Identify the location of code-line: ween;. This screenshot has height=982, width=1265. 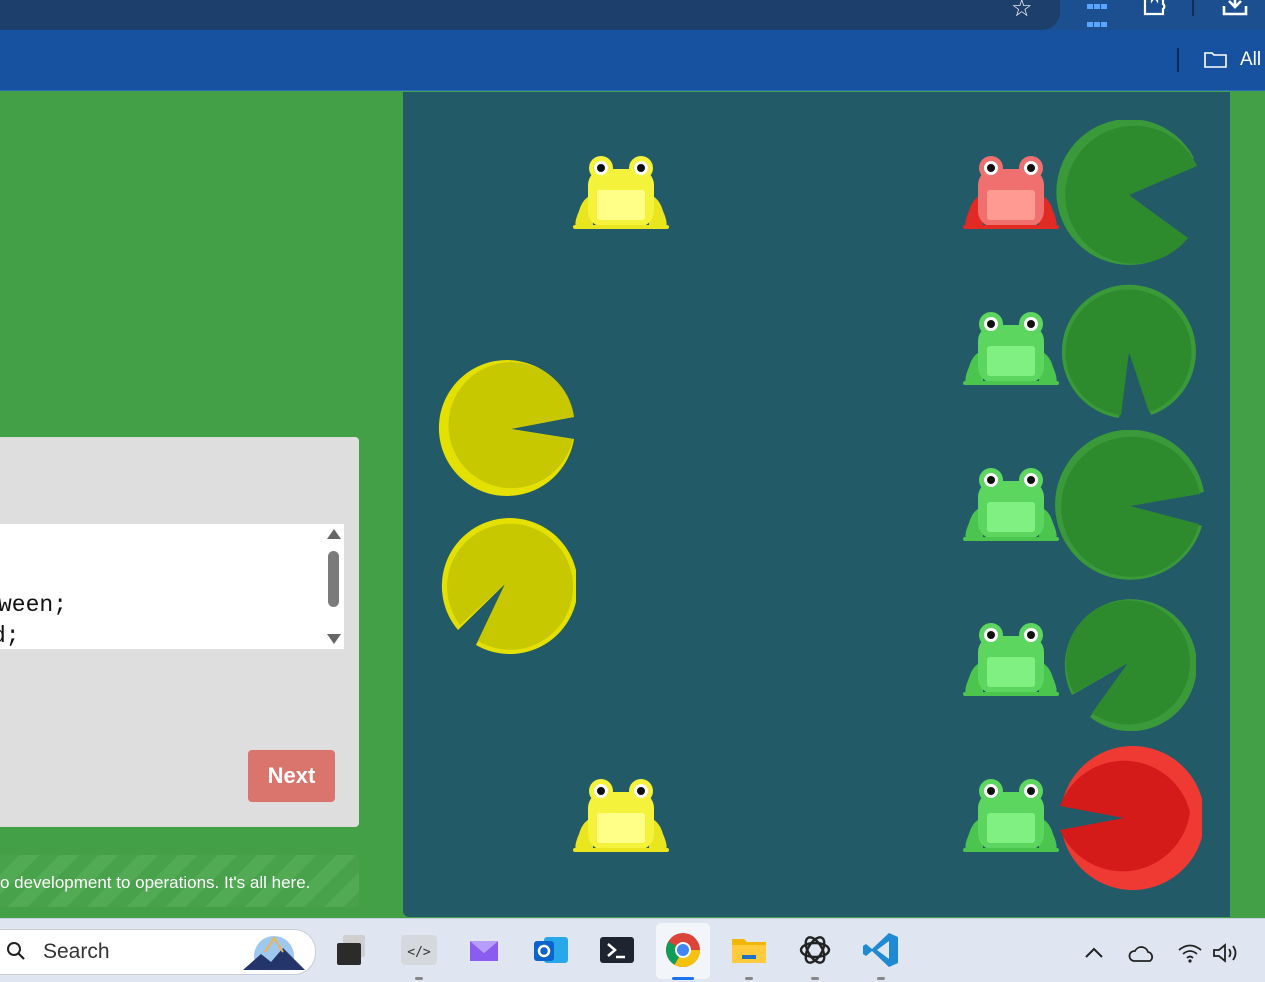
(33, 605).